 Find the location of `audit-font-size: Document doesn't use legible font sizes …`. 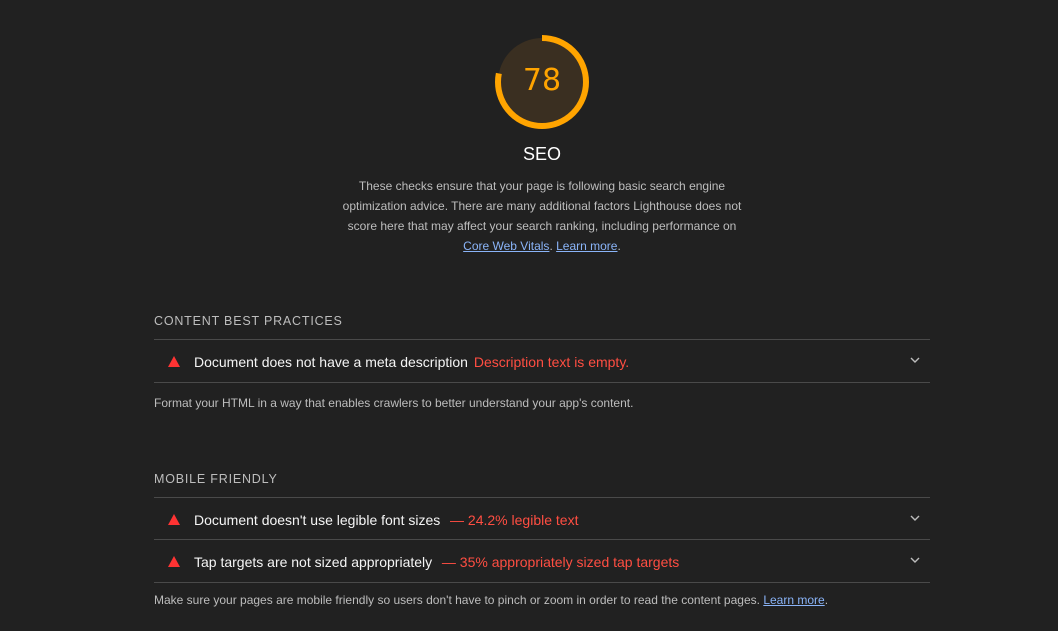

audit-font-size: Document doesn't use legible font sizes … is located at coordinates (542, 518).